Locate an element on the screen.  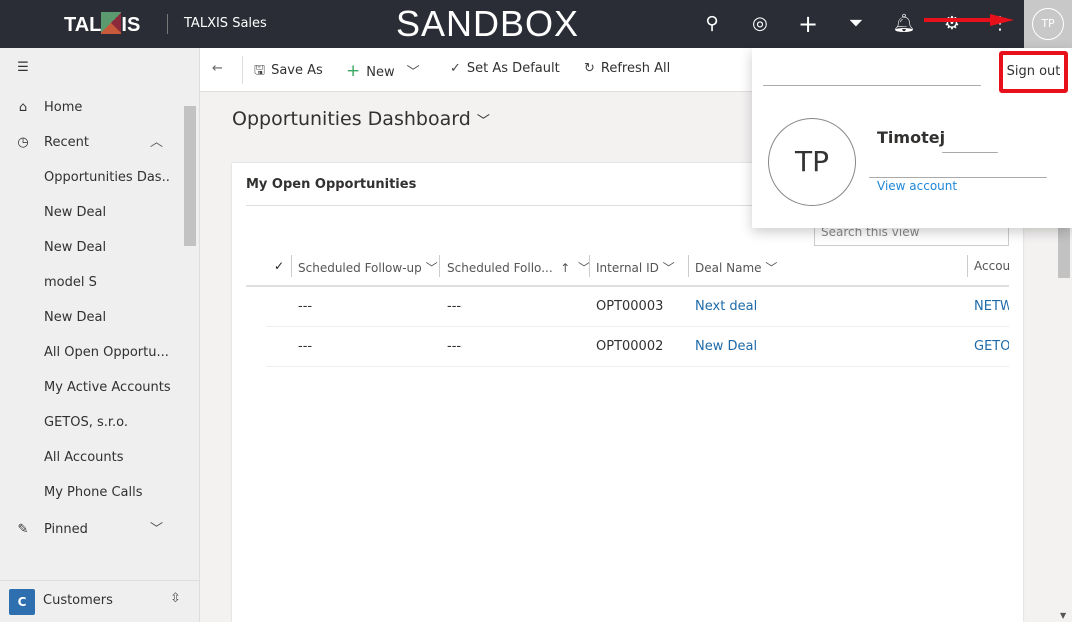
column-header: Scheduled Follow-up ﹀ is located at coordinates (368, 267).